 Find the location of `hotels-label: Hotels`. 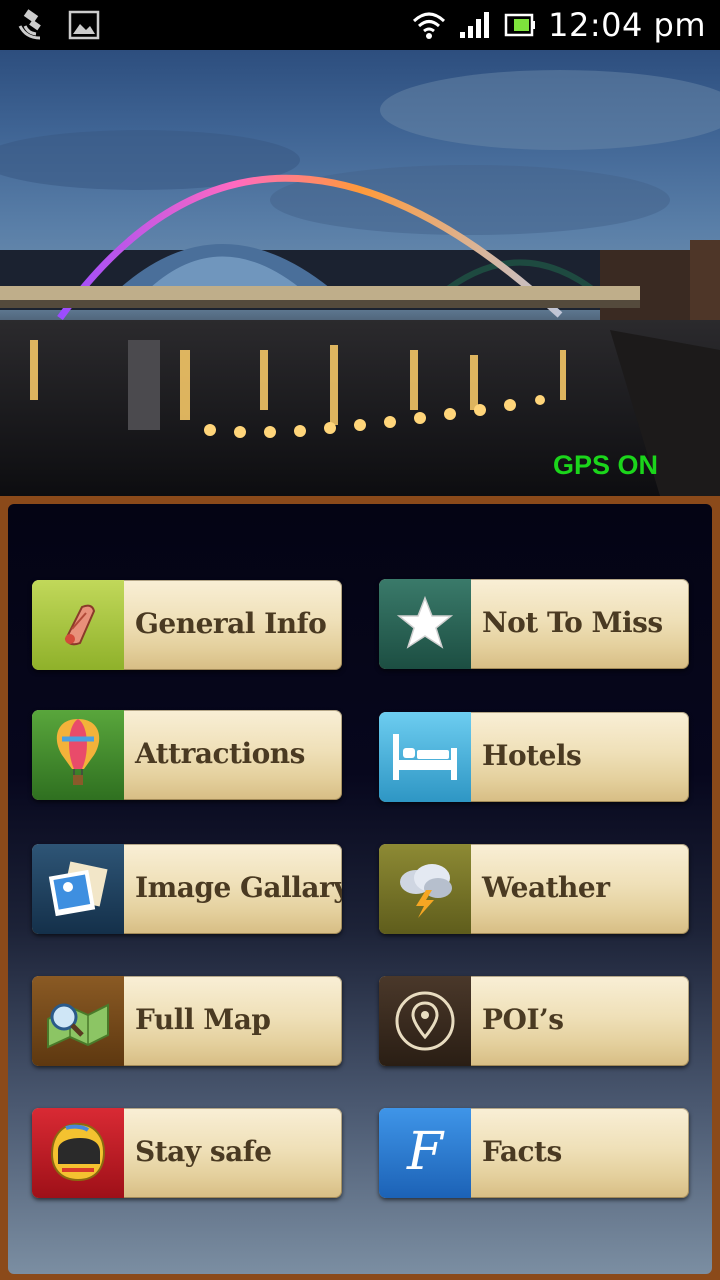

hotels-label: Hotels is located at coordinates (532, 755).